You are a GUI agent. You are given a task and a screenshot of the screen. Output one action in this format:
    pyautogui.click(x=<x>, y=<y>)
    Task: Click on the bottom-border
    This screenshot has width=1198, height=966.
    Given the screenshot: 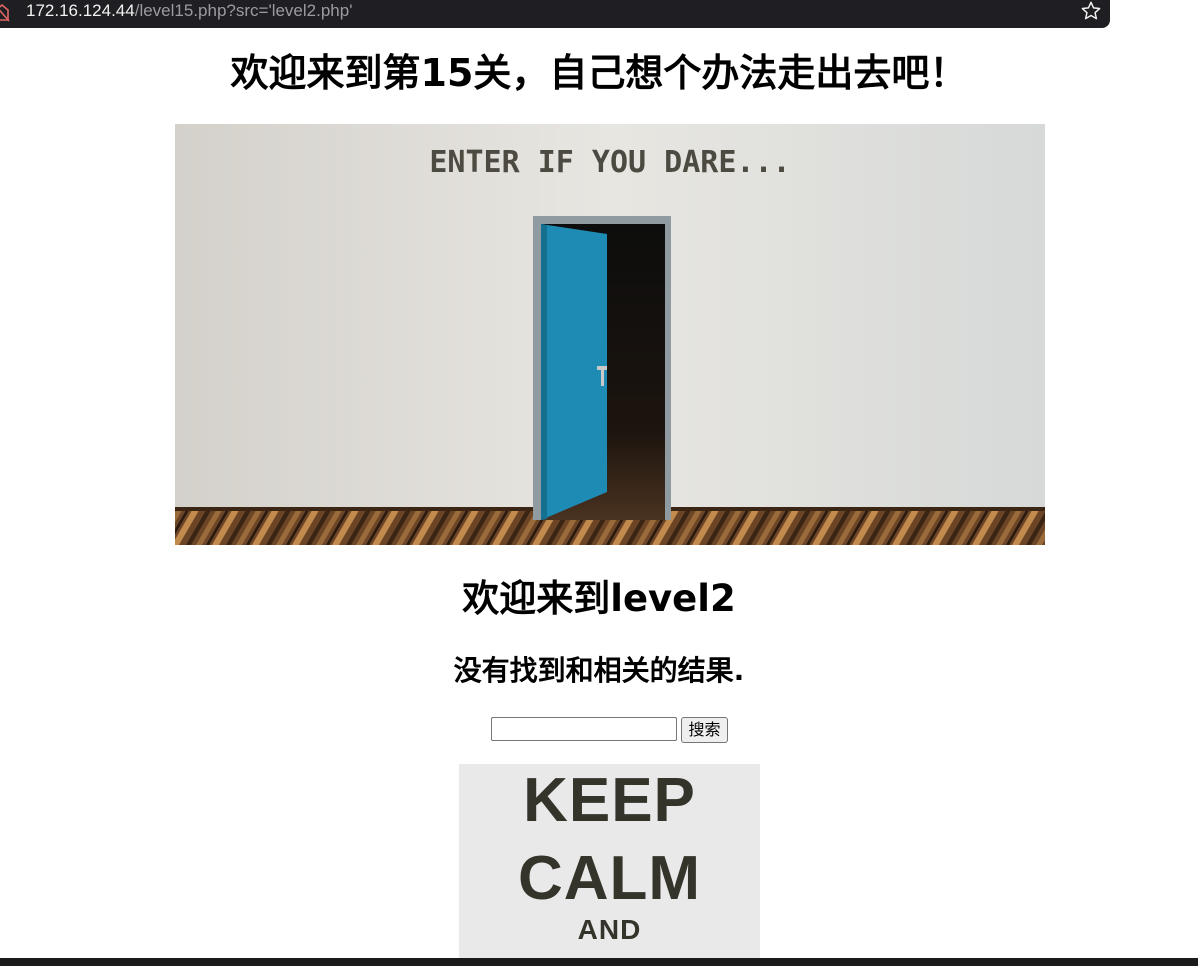 What is the action you would take?
    pyautogui.click(x=599, y=962)
    